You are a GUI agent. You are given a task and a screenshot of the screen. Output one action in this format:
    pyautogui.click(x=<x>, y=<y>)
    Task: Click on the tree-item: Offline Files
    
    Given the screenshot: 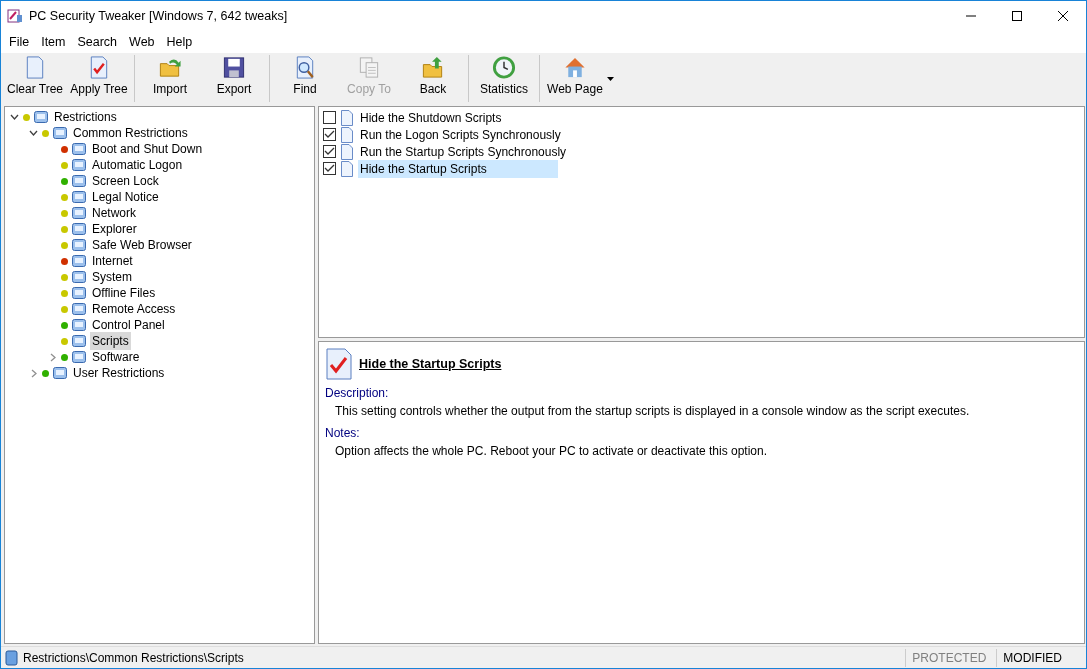 What is the action you would take?
    pyautogui.click(x=124, y=293)
    